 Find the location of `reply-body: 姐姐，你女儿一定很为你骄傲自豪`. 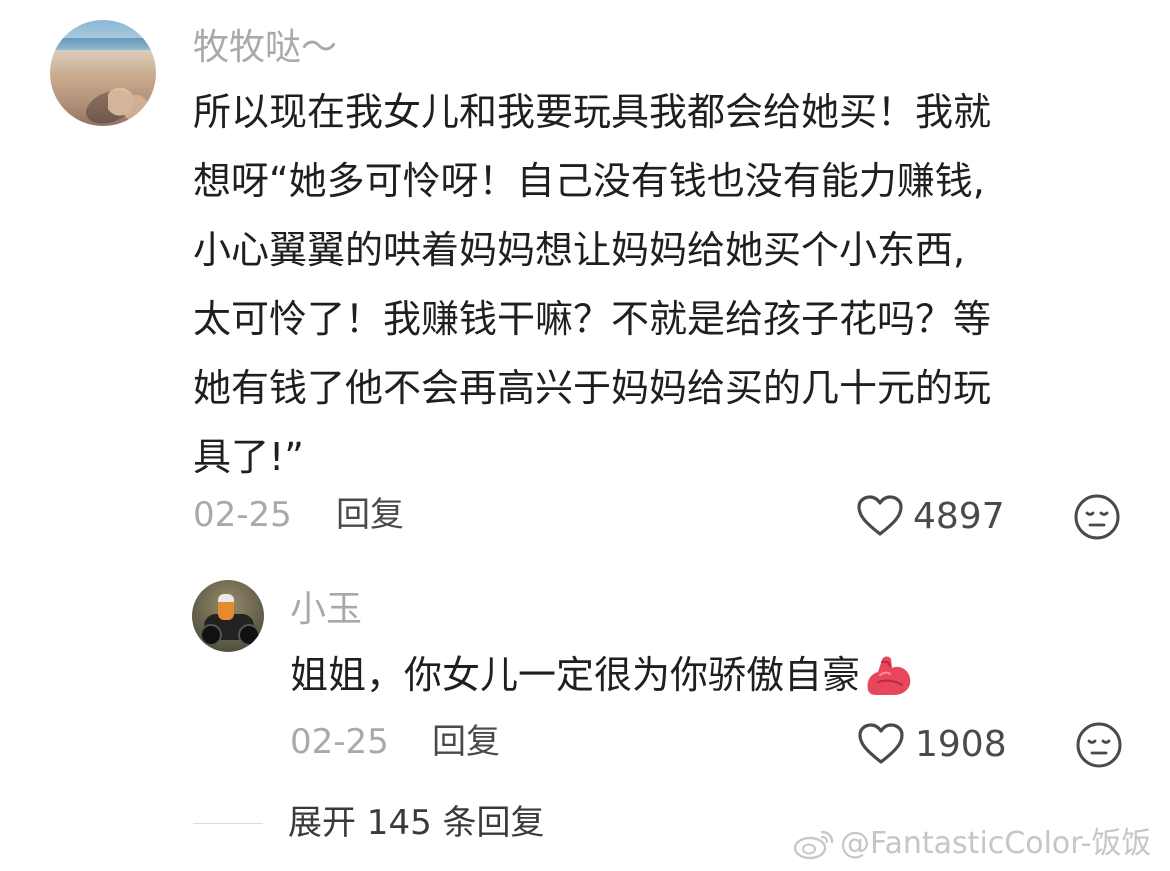

reply-body: 姐姐，你女儿一定很为你骄傲自豪 is located at coordinates (602, 675).